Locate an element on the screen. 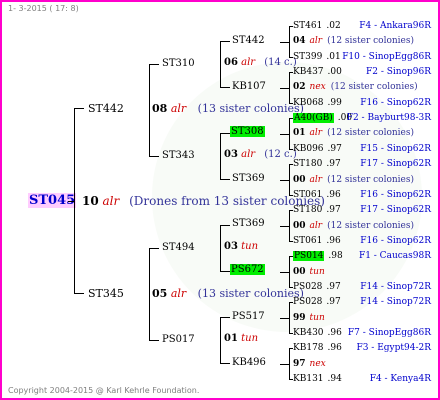 This screenshot has width=440, height=400. gen5-row: A40(GB) .00 F2 - Bayburt98-3R is located at coordinates (362, 118).